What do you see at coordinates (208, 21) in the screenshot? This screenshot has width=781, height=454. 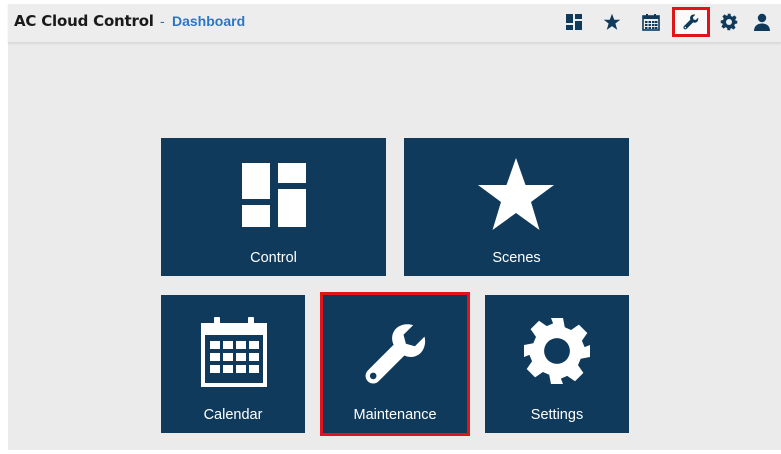 I see `breadcrumb-dashboard: Dashboard` at bounding box center [208, 21].